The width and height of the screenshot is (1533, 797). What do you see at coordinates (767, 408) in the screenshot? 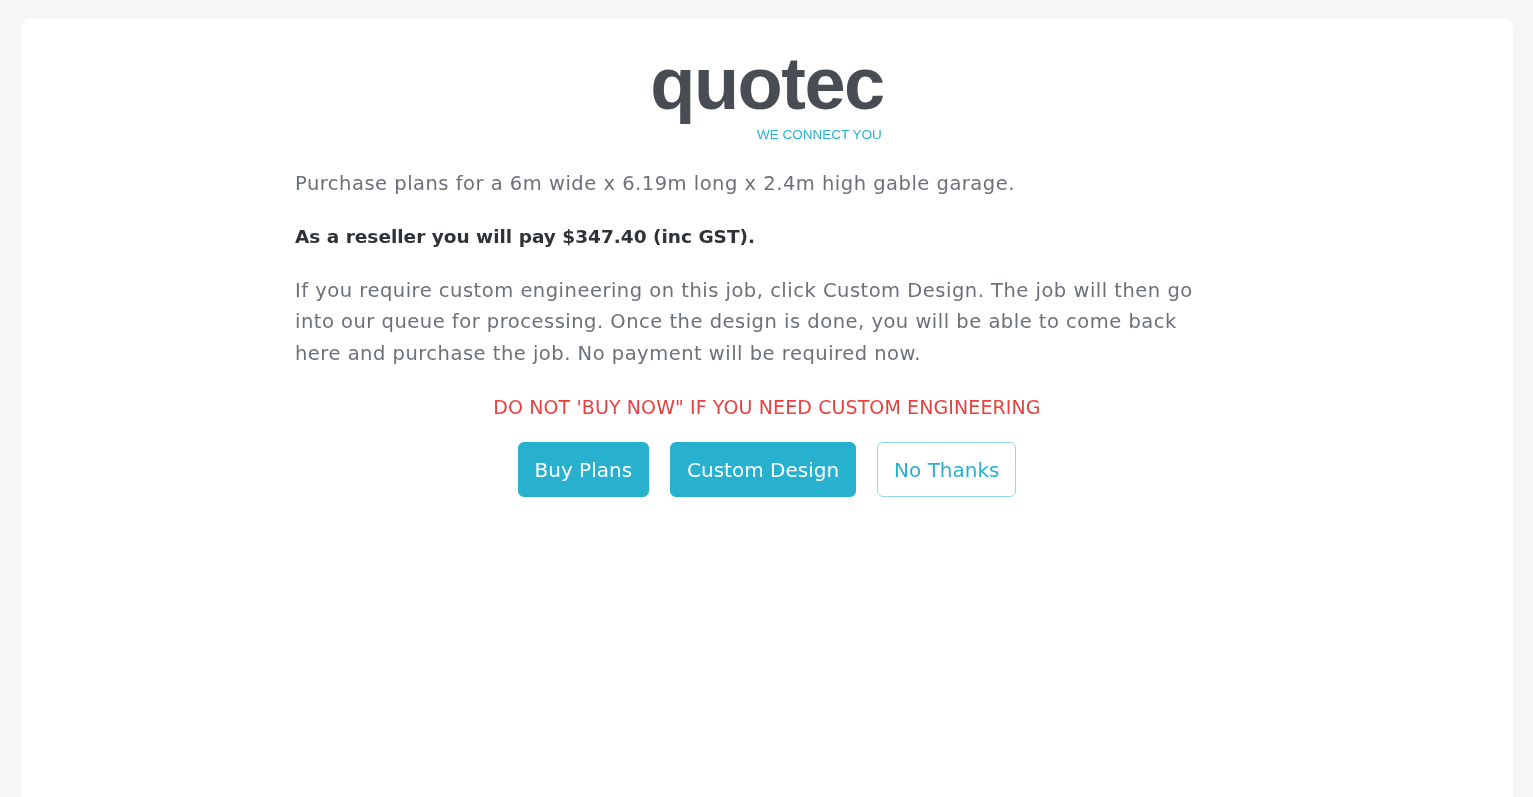
I see `warning-text: DO NOT 'BUY NOW" IF YOU NEED CUSTOM ENGINEERING` at bounding box center [767, 408].